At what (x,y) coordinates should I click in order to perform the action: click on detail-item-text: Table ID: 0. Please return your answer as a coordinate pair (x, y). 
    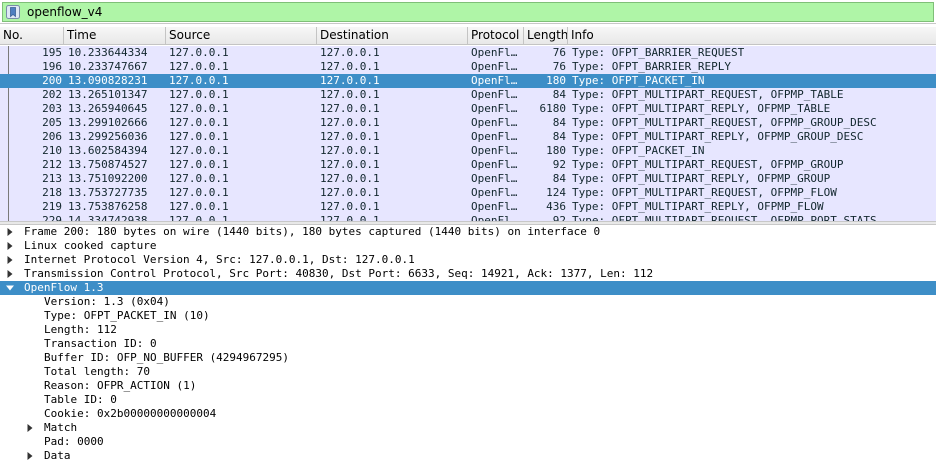
    Looking at the image, I should click on (80, 399).